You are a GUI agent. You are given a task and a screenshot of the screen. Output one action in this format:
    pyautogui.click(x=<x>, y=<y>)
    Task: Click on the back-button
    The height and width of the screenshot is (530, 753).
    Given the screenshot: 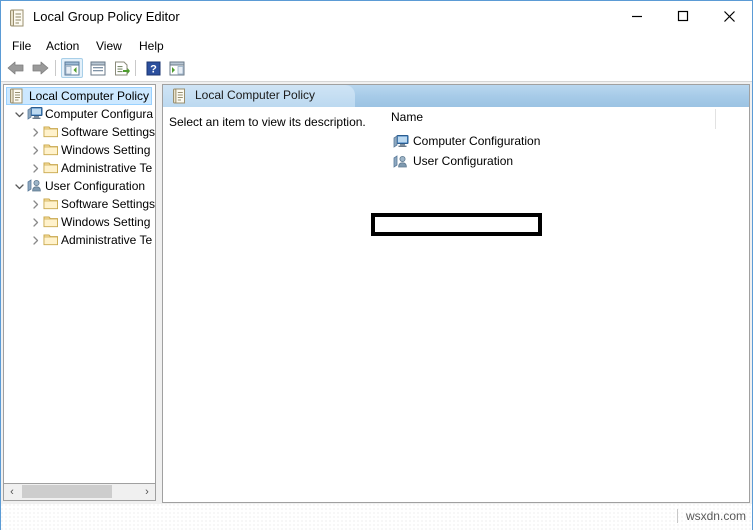 What is the action you would take?
    pyautogui.click(x=16, y=68)
    